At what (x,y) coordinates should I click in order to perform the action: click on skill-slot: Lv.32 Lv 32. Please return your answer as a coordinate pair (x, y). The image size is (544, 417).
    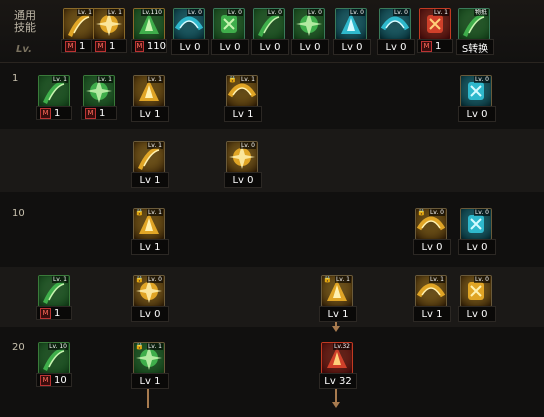
    Looking at the image, I should click on (338, 365).